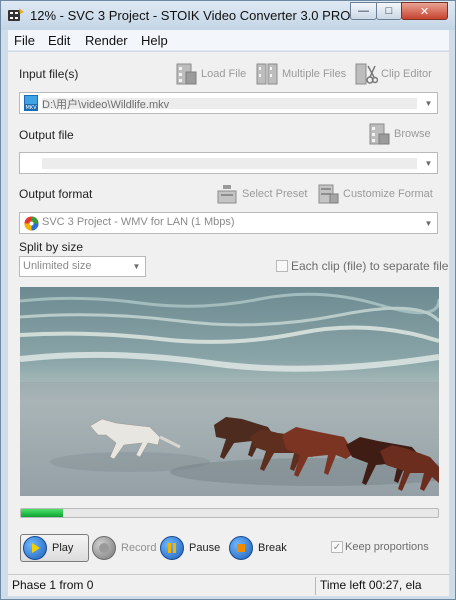  What do you see at coordinates (388, 194) in the screenshot?
I see `customize-format-label: Customize Format` at bounding box center [388, 194].